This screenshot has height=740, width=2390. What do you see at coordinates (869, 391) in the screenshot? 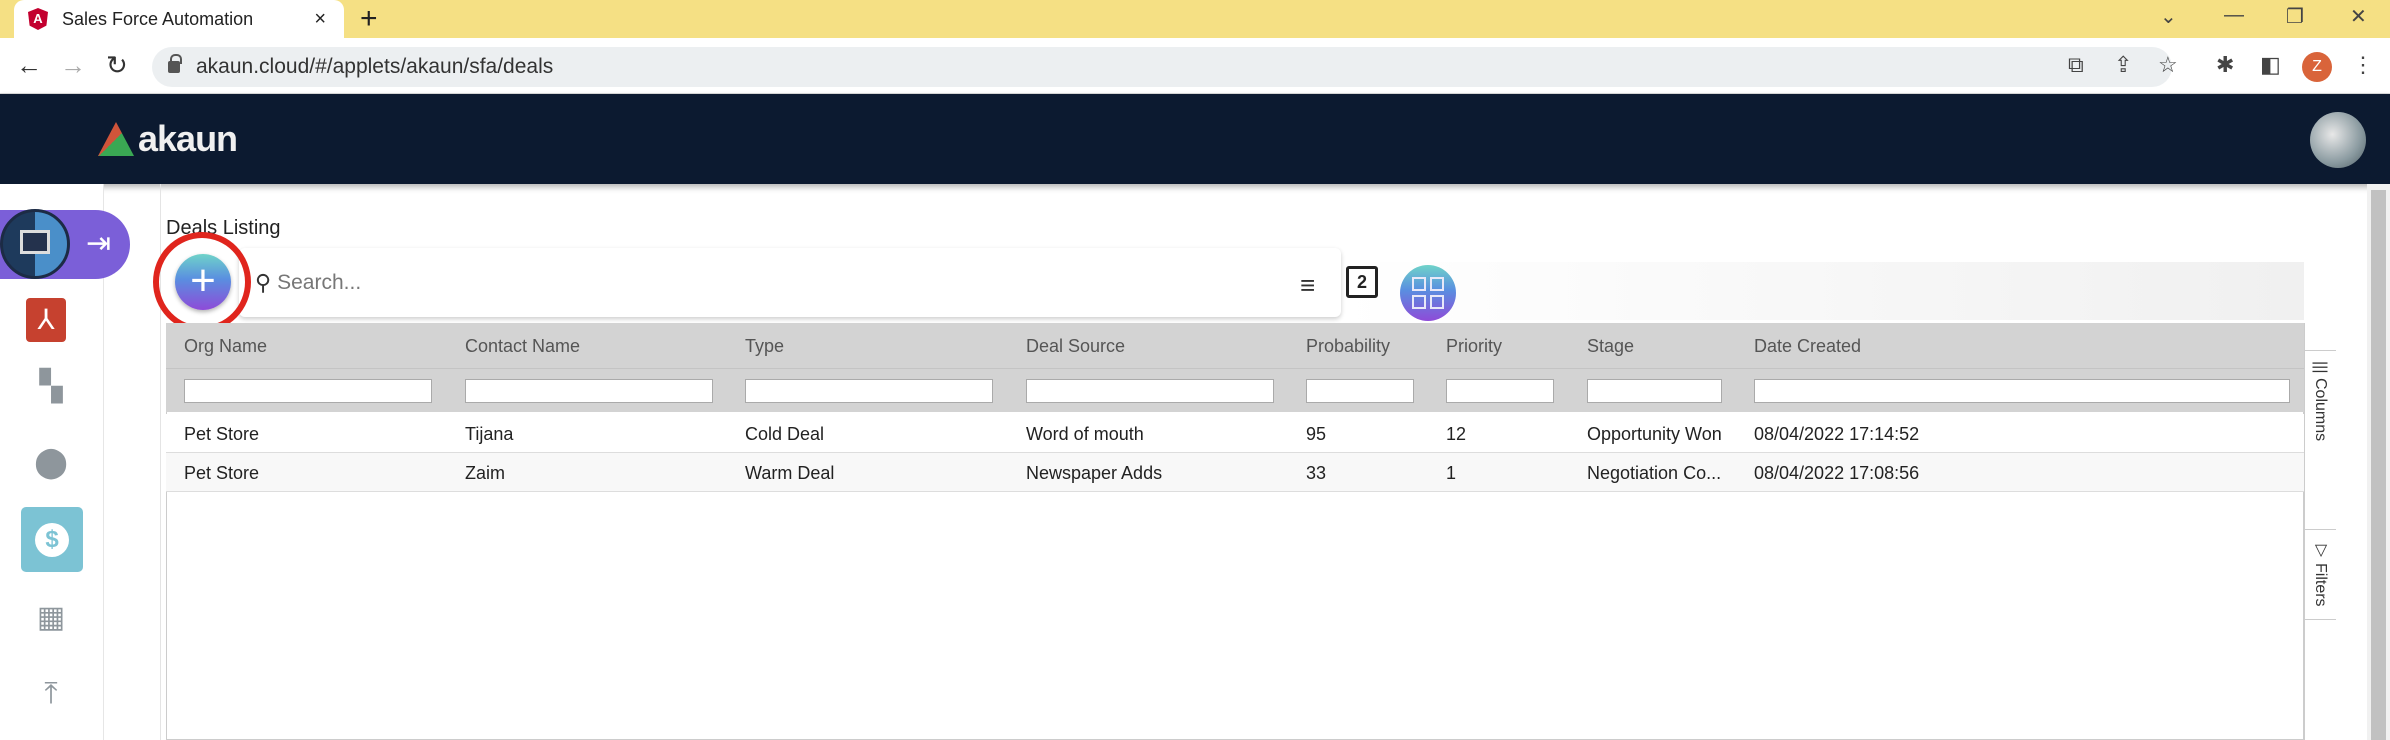
I see `filter-type` at bounding box center [869, 391].